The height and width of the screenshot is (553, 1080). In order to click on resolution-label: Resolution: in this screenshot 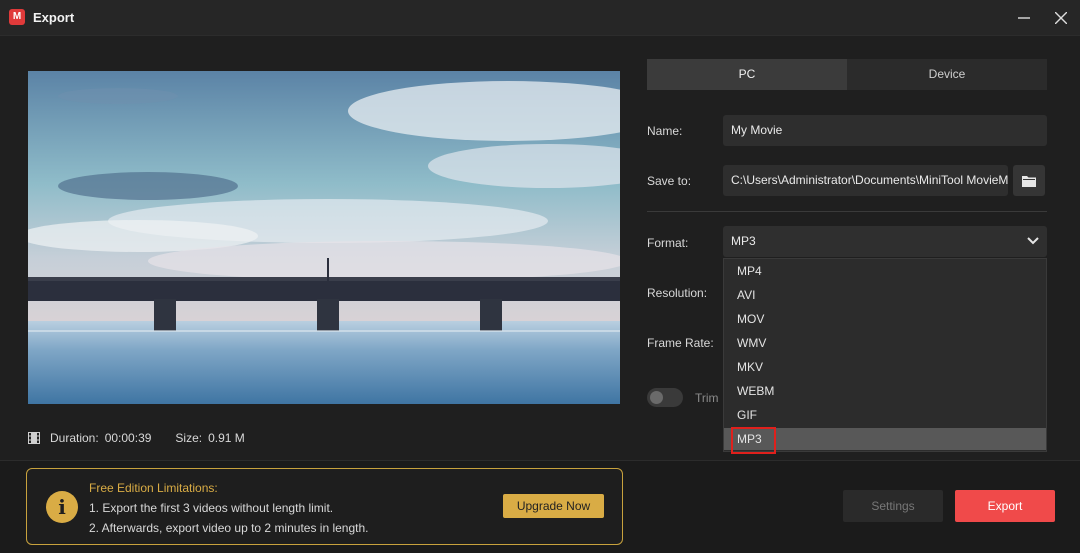, I will do `click(677, 293)`.